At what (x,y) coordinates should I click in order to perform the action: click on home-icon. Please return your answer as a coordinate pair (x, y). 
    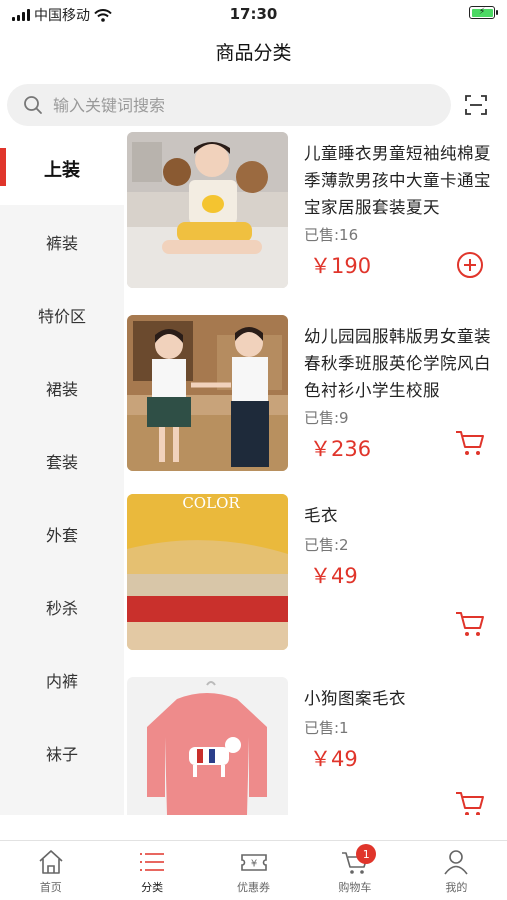
    Looking at the image, I should click on (51, 862).